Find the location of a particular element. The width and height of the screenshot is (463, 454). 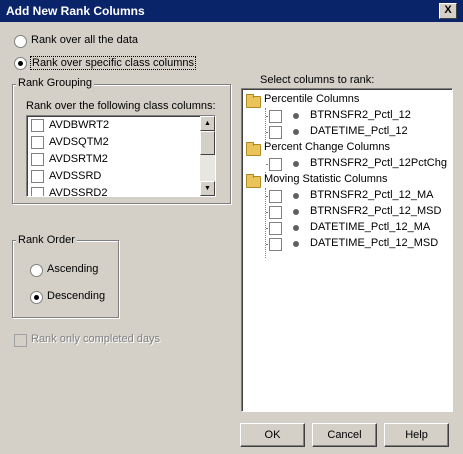

class-columns-scrollbar: ▲ ▼ is located at coordinates (207, 156).